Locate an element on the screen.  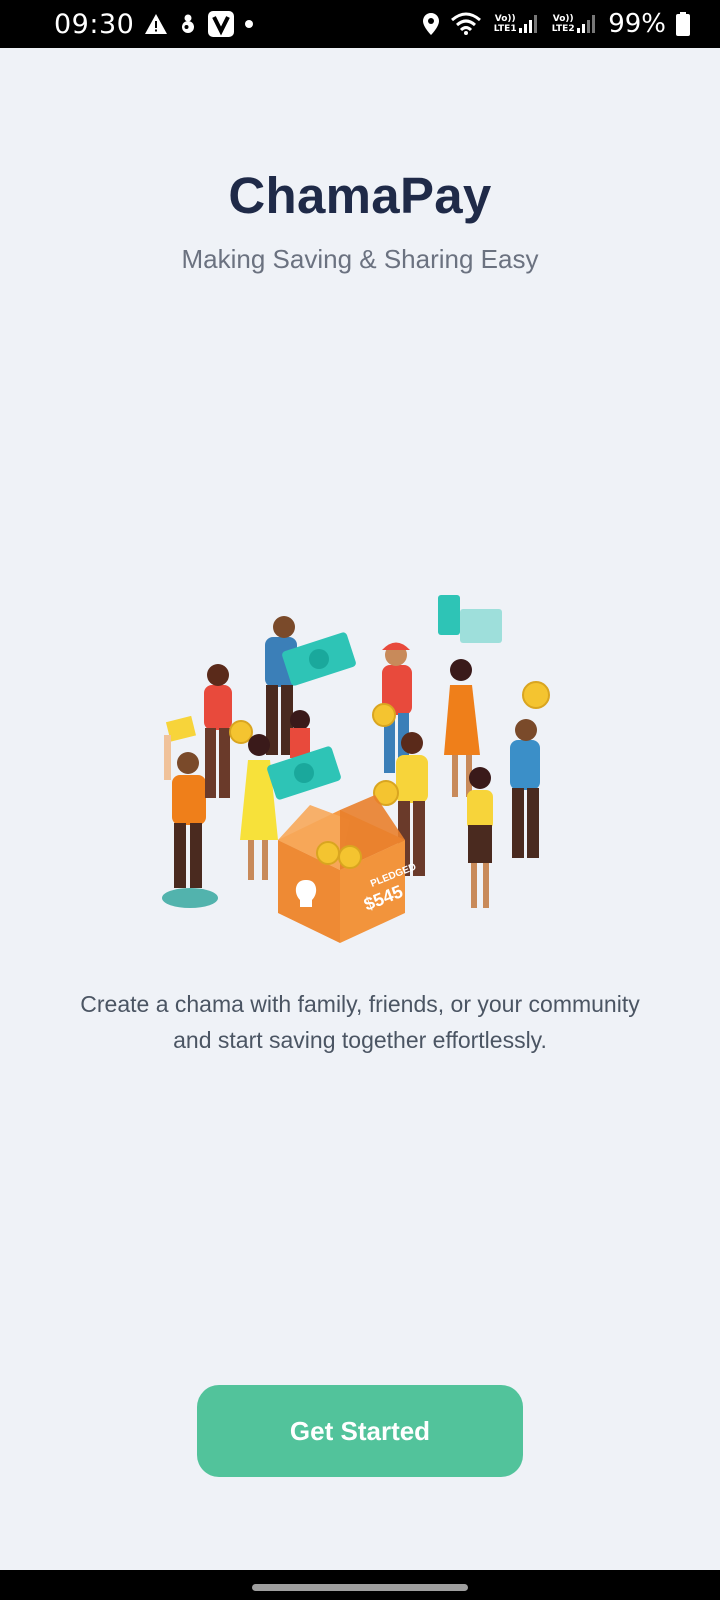
pledge-box: PLEDGED $545 is located at coordinates (348, 869).